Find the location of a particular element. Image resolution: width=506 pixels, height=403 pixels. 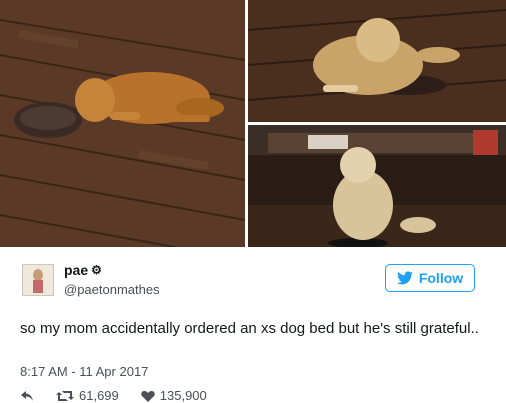

retweet-count: 61,699 is located at coordinates (99, 395).